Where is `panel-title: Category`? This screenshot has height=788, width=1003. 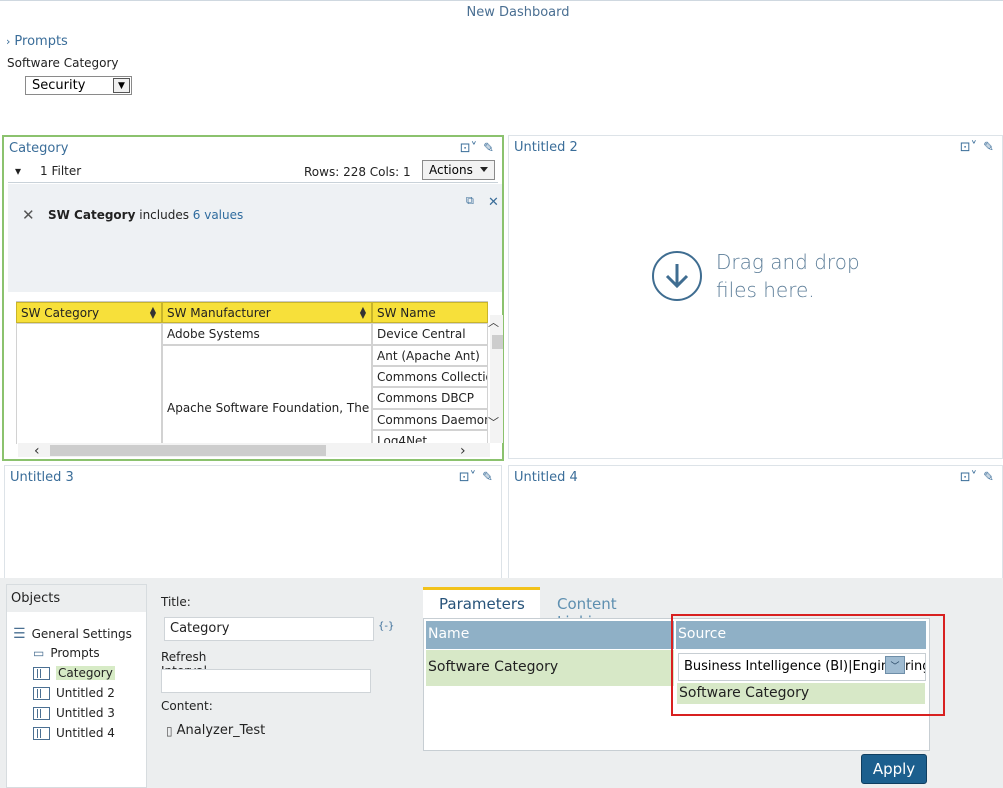
panel-title: Category is located at coordinates (39, 148).